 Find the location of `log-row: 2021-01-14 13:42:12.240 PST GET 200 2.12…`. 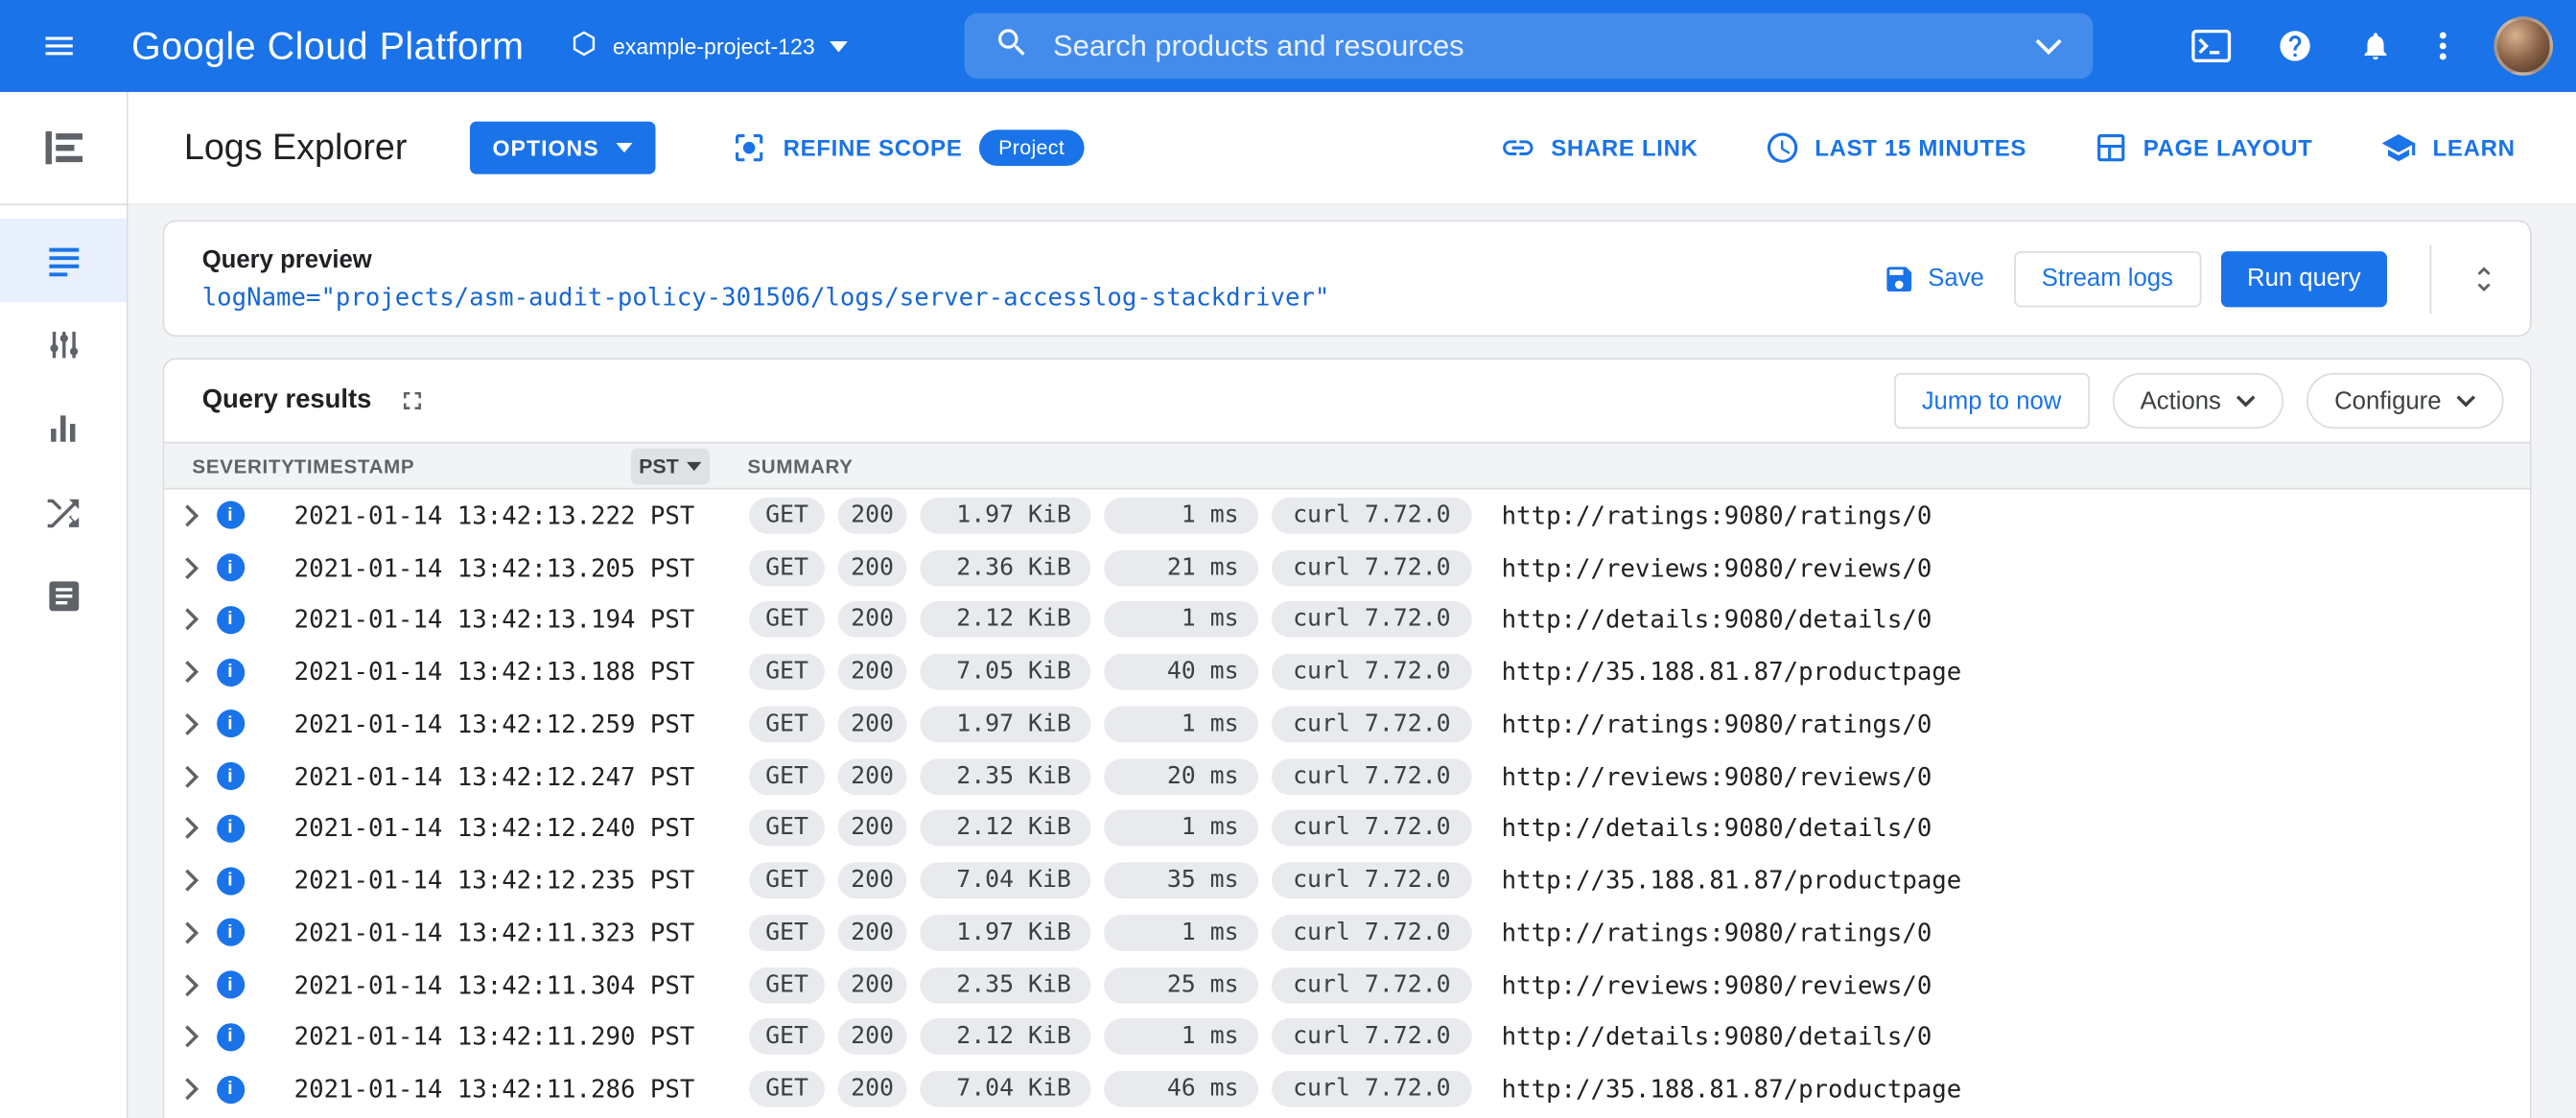

log-row: 2021-01-14 13:42:12.240 PST GET 200 2.12… is located at coordinates (1347, 828).